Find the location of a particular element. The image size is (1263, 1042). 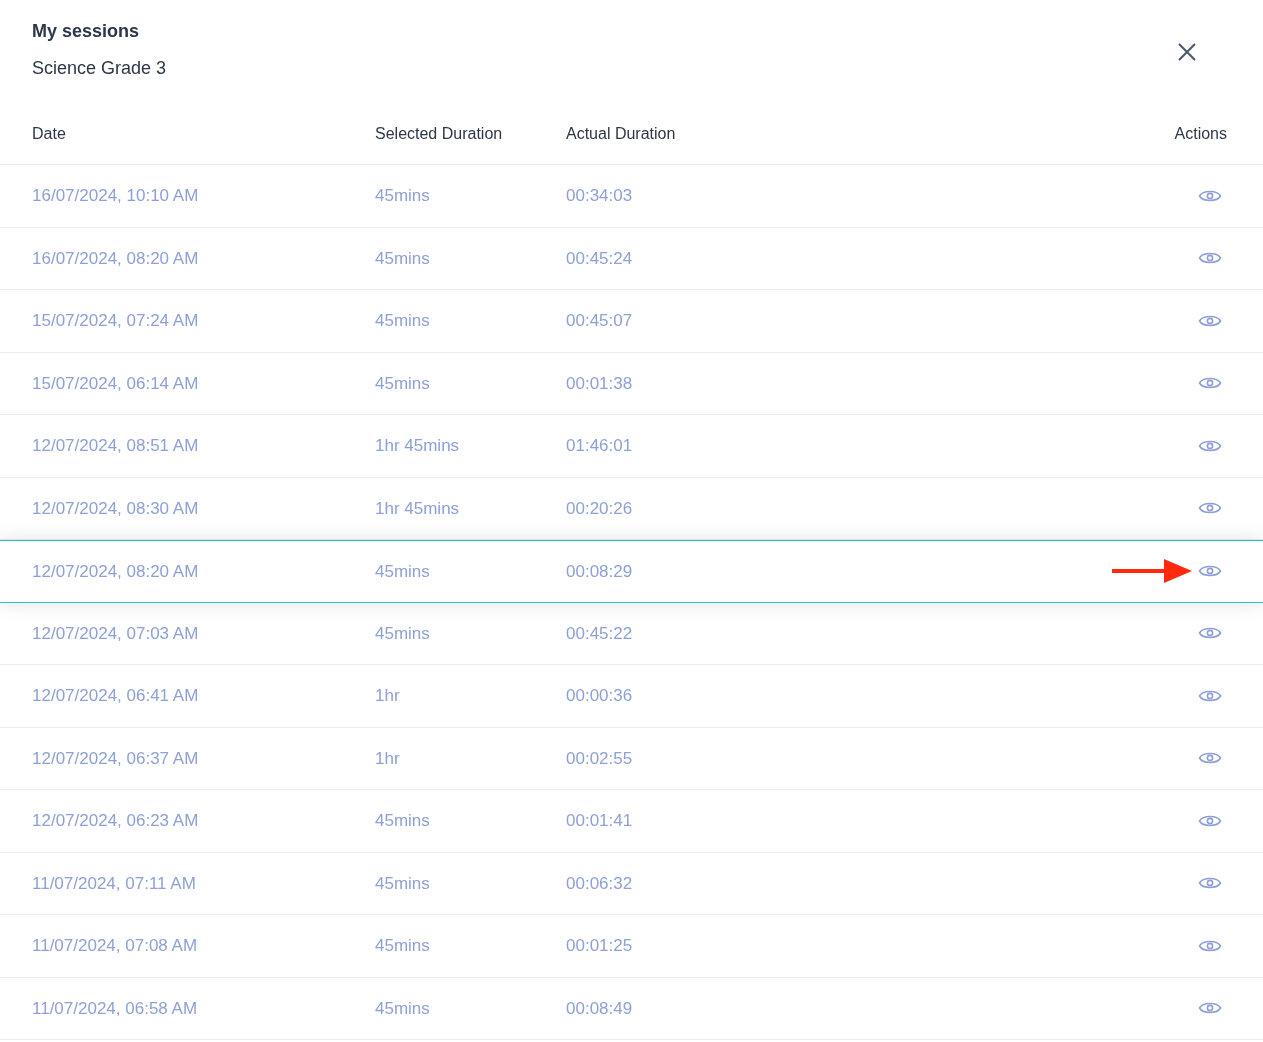

table-row: 15/07/2024, 06:14 AM 45mins 00:01:38 is located at coordinates (631, 383).